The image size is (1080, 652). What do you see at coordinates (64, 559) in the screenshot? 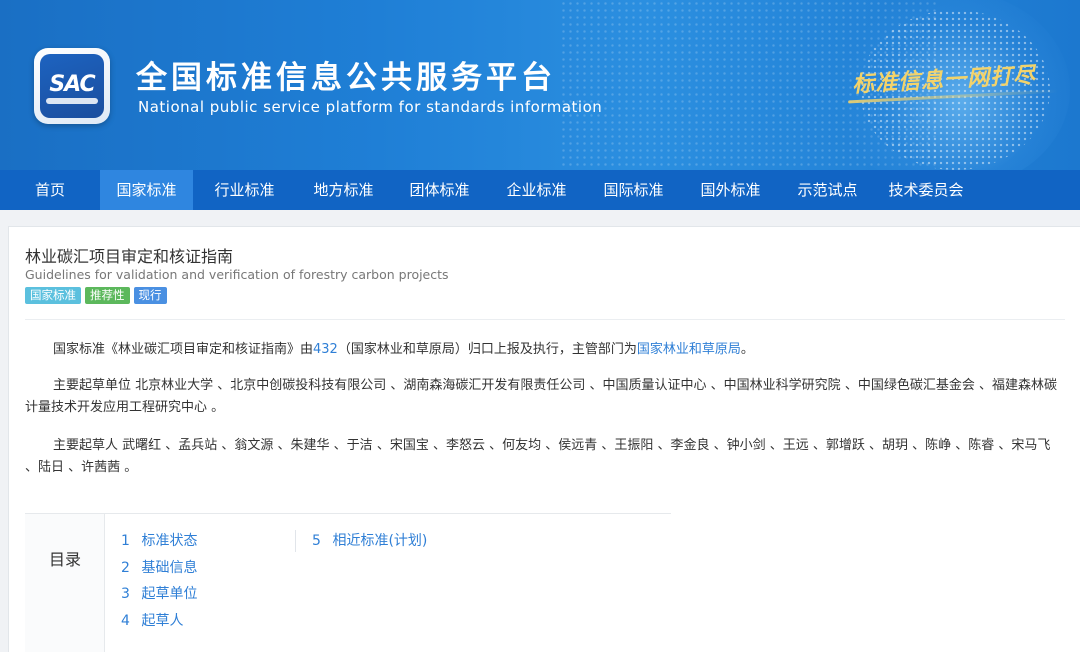
I see `toc-label: 目录` at bounding box center [64, 559].